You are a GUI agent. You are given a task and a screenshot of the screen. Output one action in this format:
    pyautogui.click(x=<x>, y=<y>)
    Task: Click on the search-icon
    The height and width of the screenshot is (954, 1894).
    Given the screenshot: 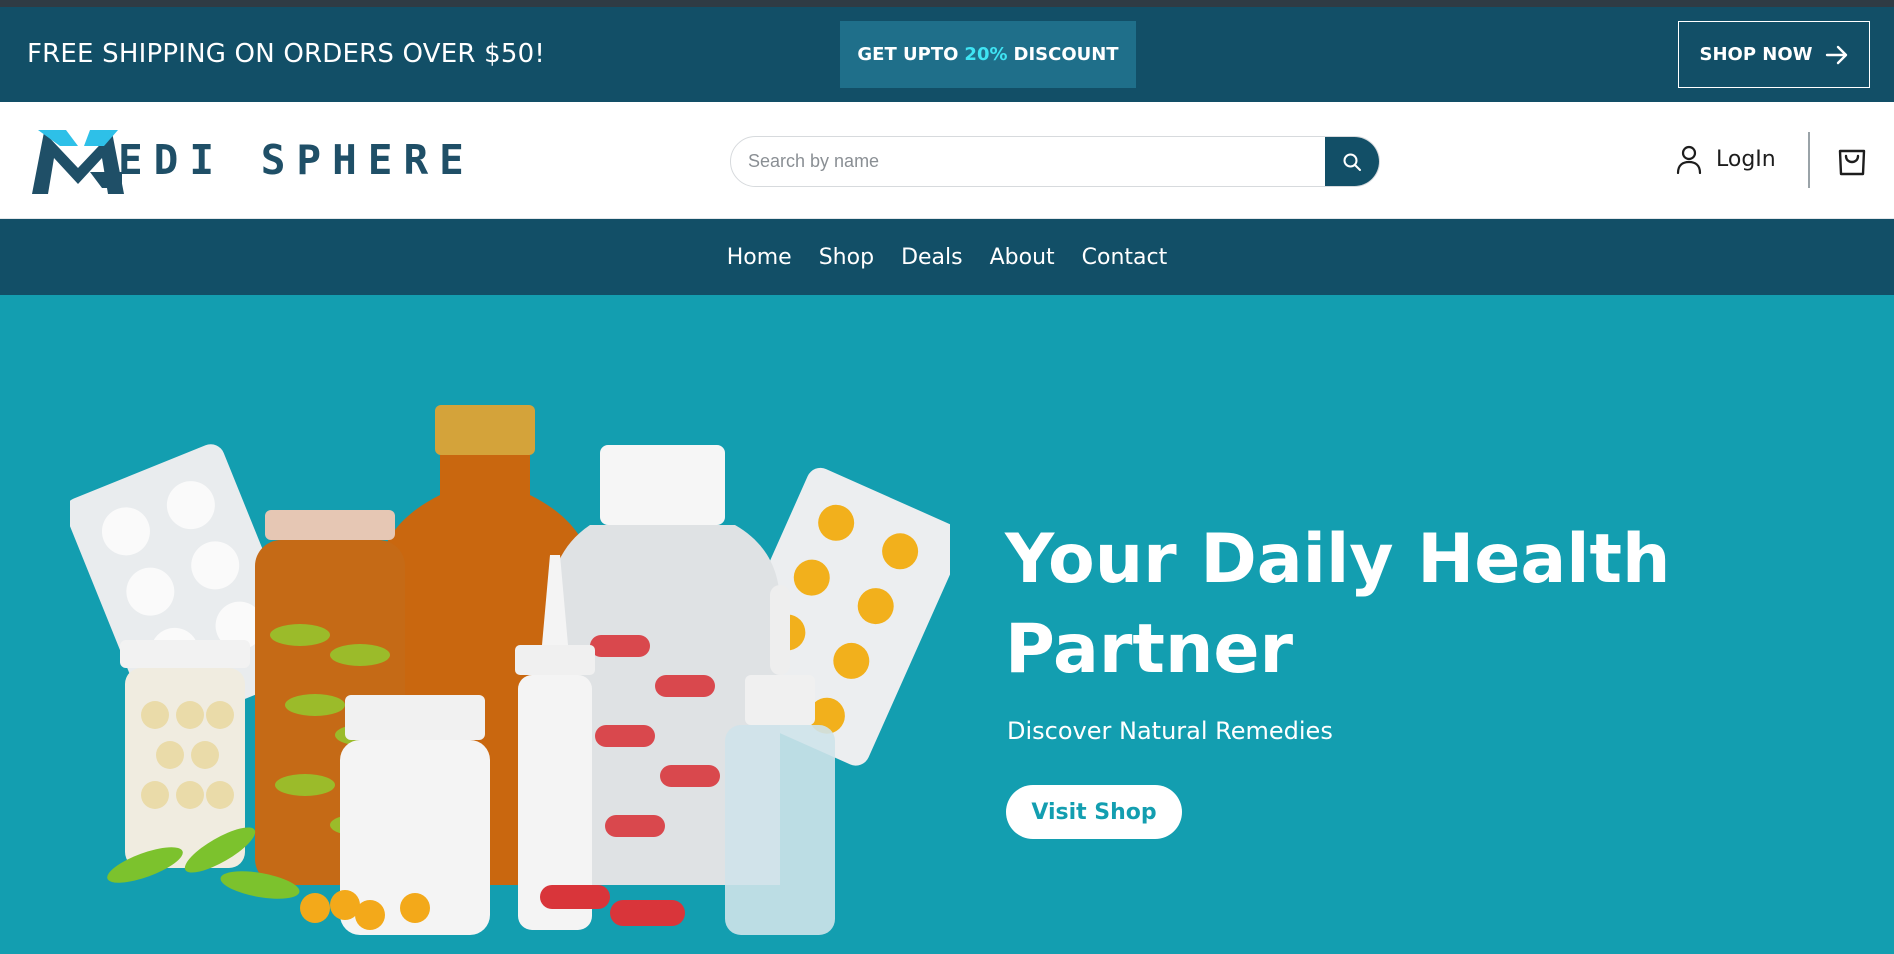 What is the action you would take?
    pyautogui.click(x=1352, y=162)
    